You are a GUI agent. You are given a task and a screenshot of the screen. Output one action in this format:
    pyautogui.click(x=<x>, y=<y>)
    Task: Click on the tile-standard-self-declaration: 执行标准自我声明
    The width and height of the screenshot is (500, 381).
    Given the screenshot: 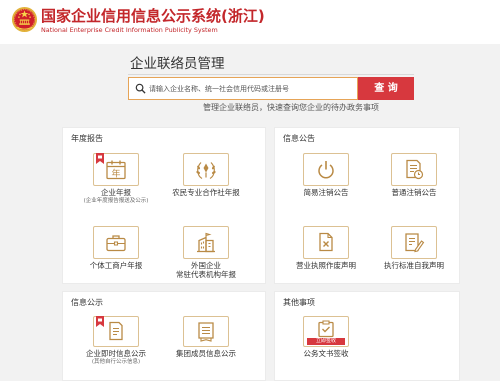 What is the action you would take?
    pyautogui.click(x=414, y=254)
    